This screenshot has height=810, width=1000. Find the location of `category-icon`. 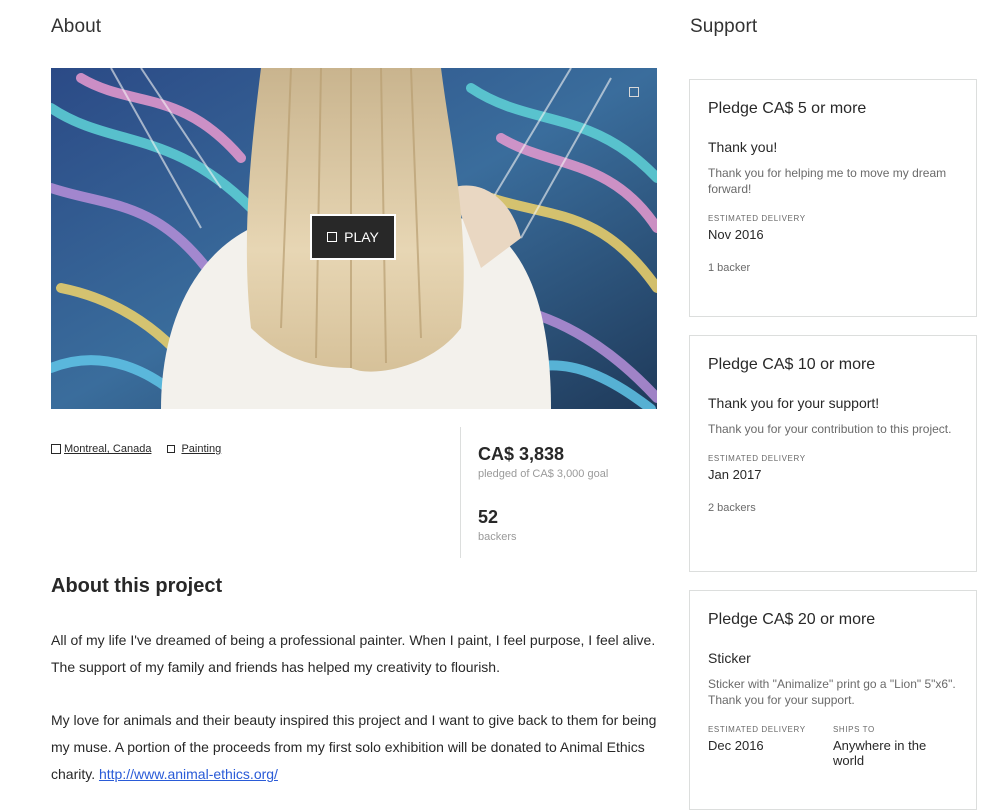

category-icon is located at coordinates (171, 449).